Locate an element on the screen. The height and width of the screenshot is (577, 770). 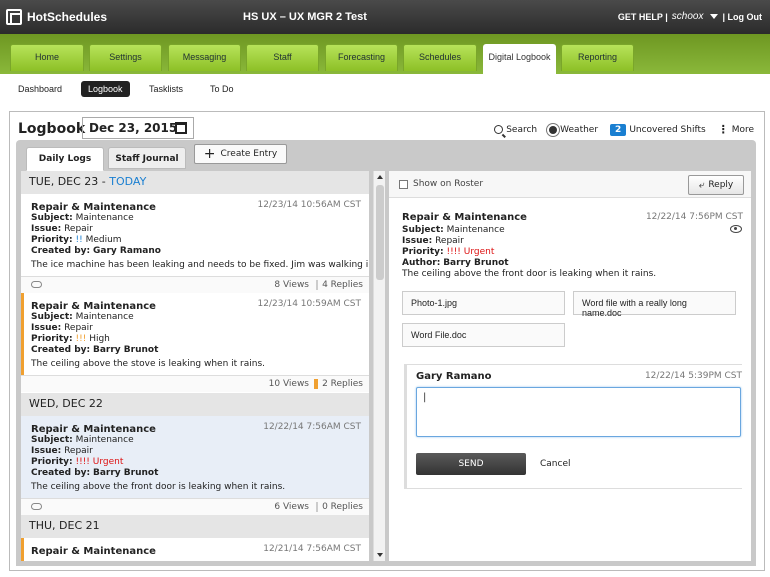
search-button: Search is located at coordinates (515, 130).